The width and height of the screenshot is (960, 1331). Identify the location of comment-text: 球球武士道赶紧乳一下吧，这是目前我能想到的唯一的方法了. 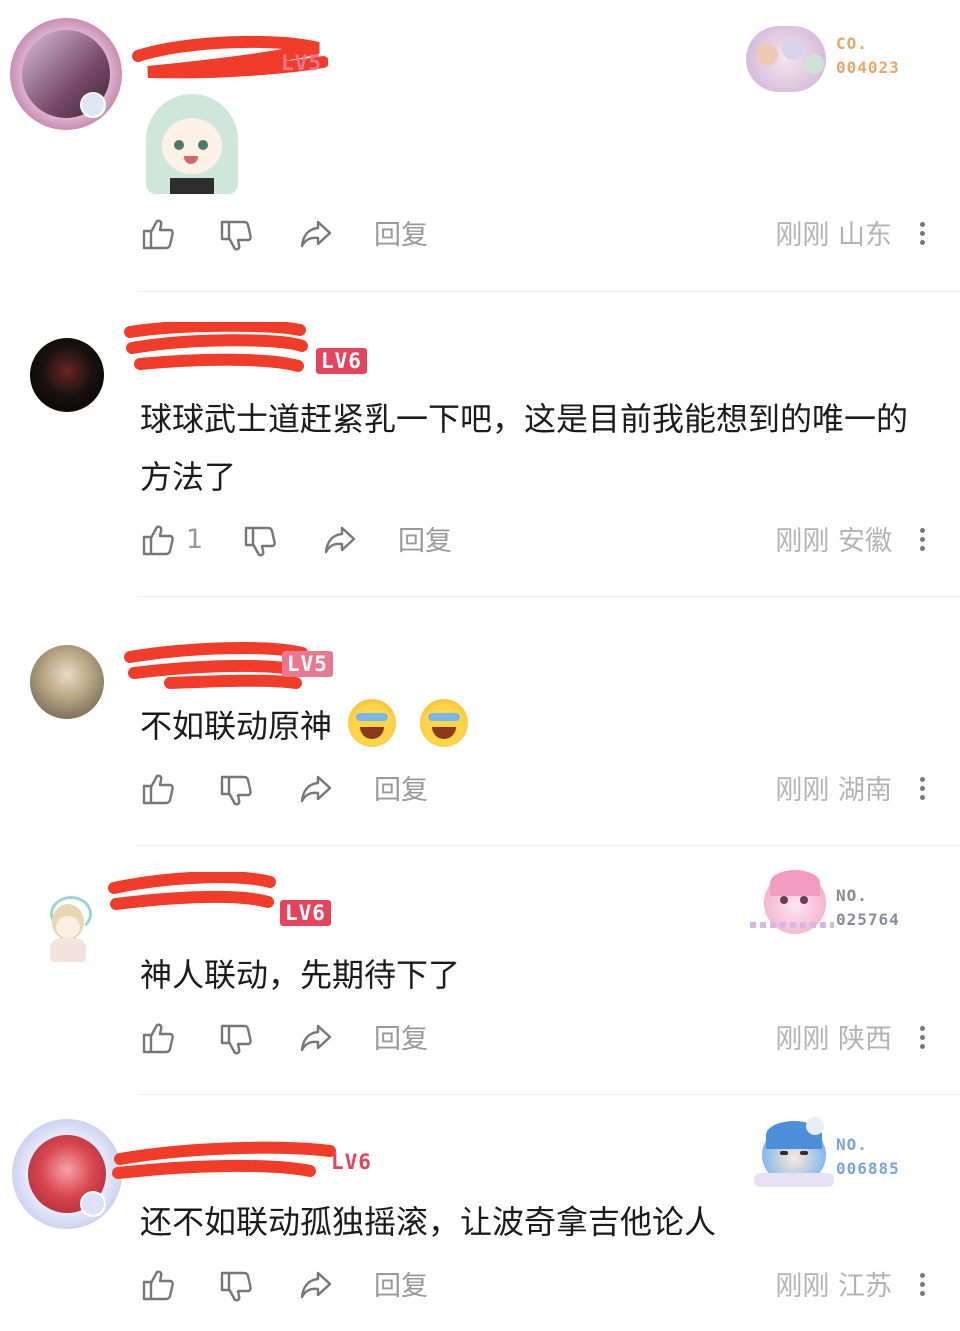
(524, 448).